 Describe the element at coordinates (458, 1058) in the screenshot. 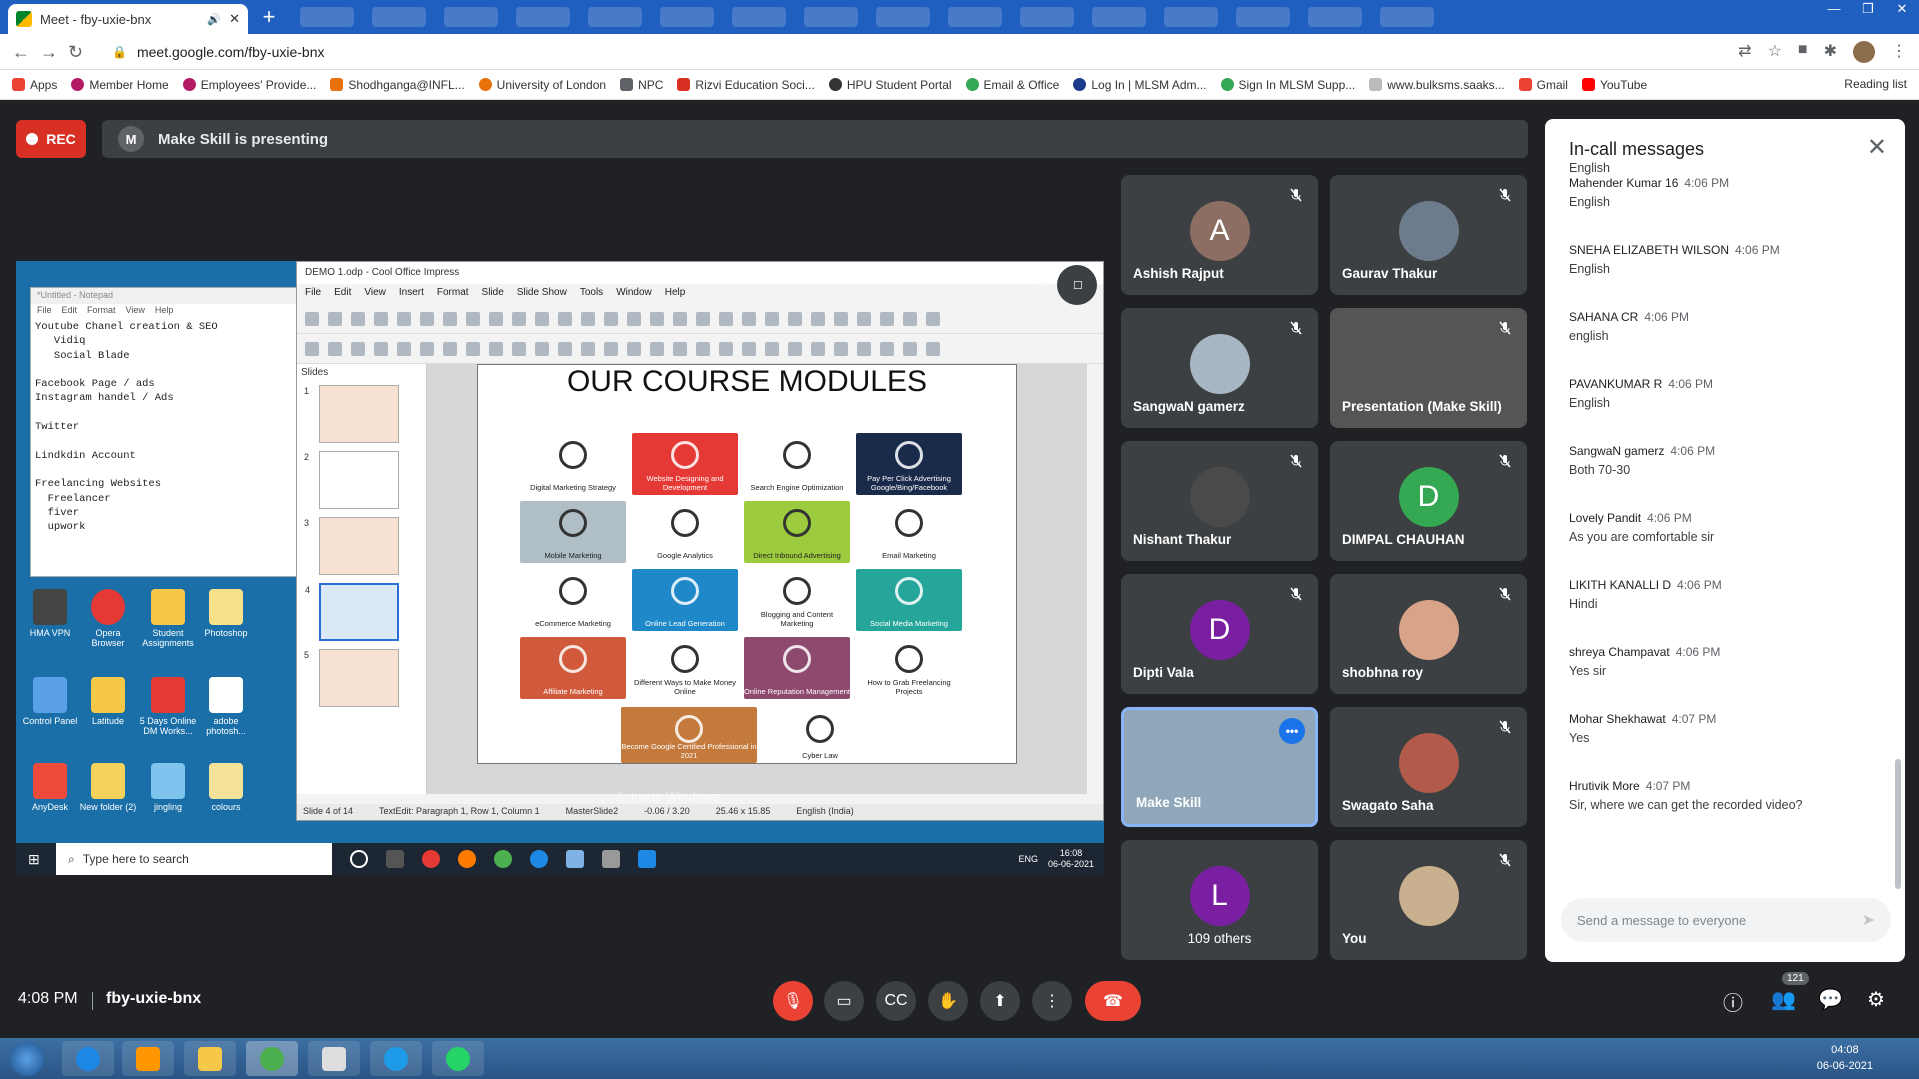

I see `taskbar-whatsapp` at that location.